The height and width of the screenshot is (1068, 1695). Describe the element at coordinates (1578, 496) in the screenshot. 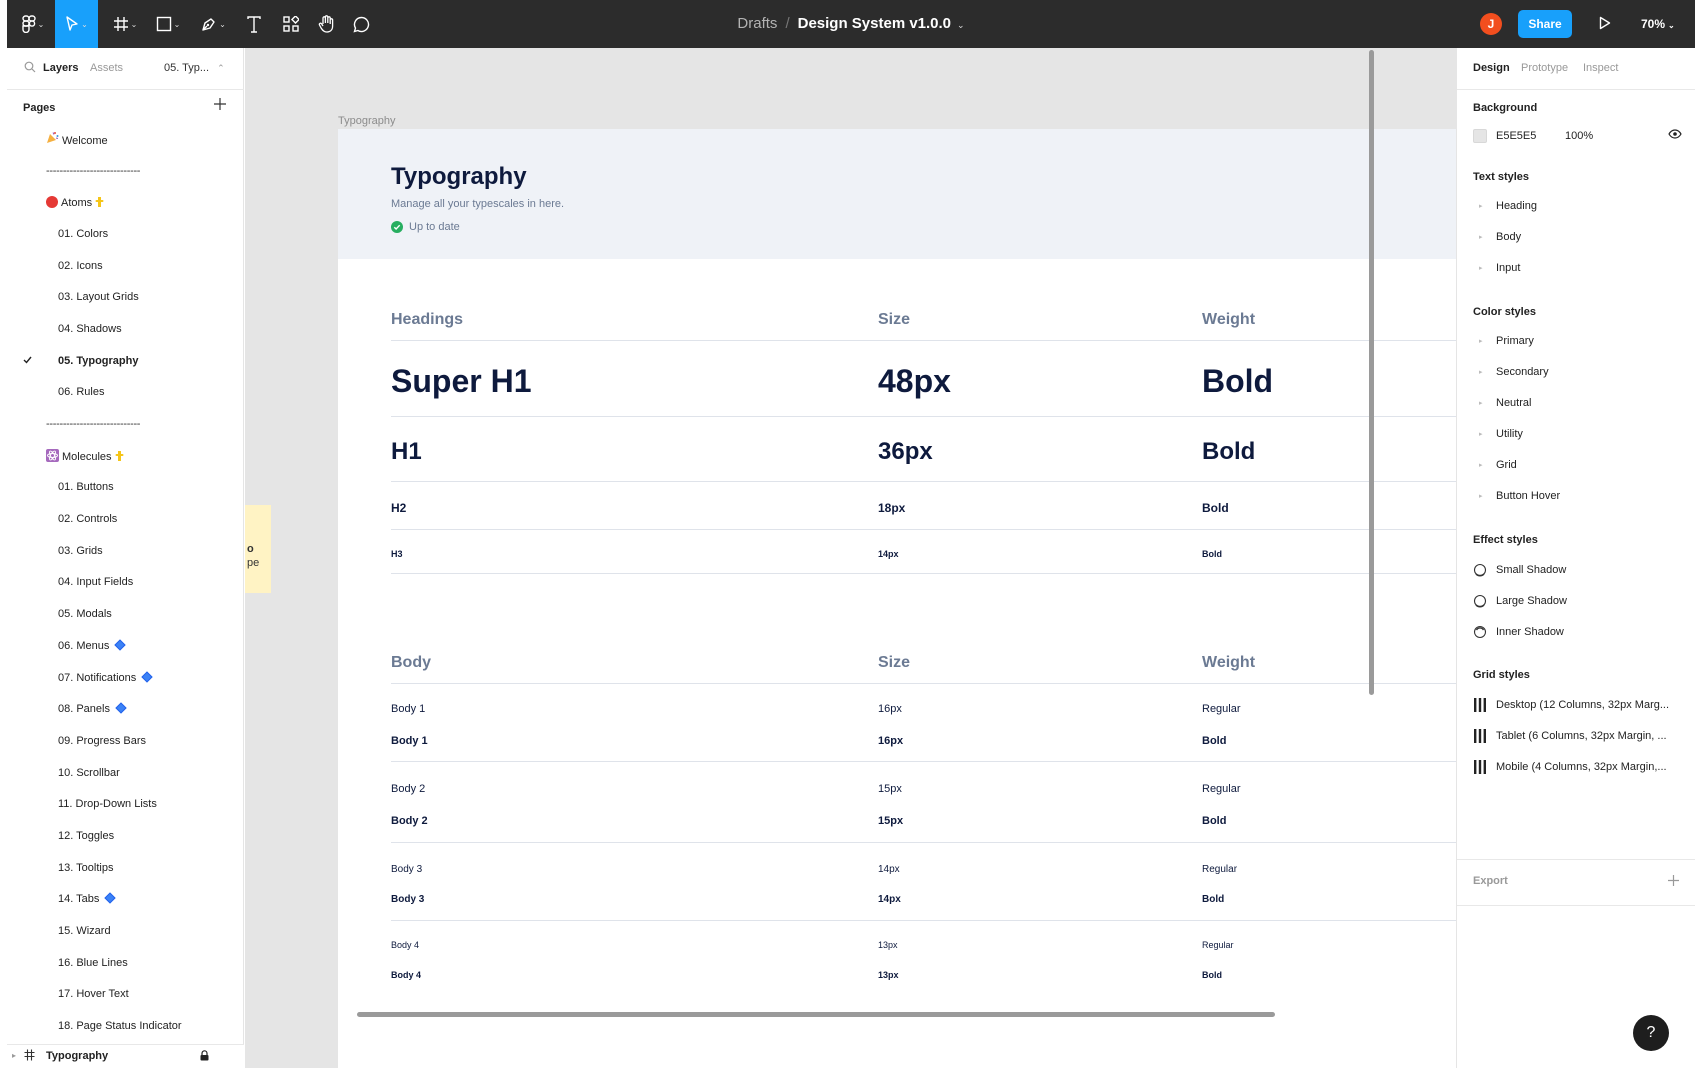

I see `style-item: ▸ Button Hover` at that location.